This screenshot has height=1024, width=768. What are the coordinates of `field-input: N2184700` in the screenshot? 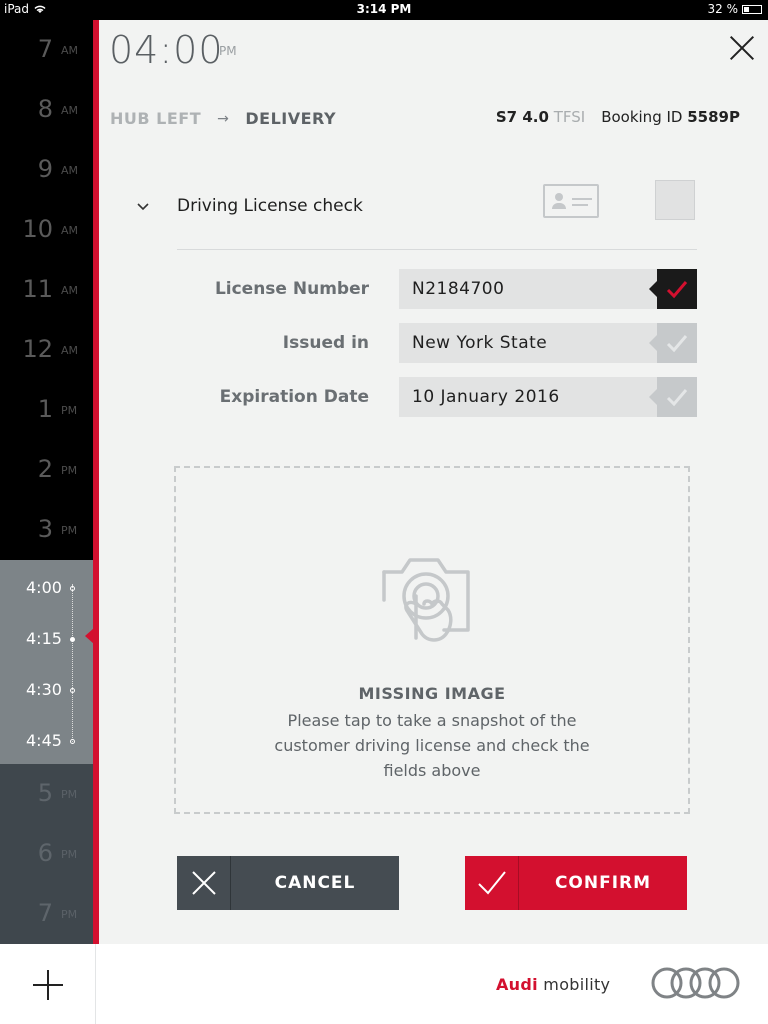 It's located at (528, 289).